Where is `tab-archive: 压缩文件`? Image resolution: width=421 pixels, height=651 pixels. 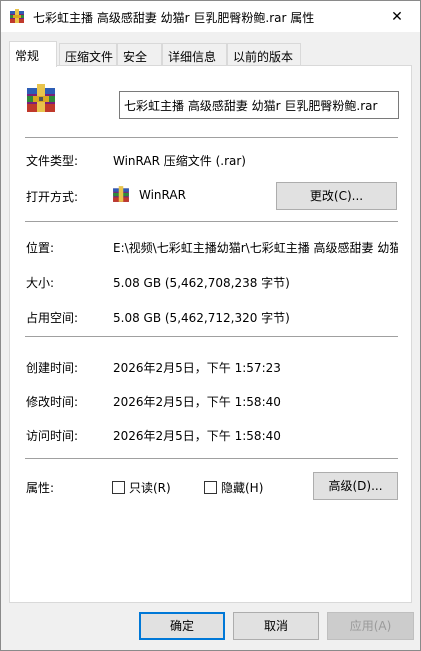 tab-archive: 压缩文件 is located at coordinates (88, 54).